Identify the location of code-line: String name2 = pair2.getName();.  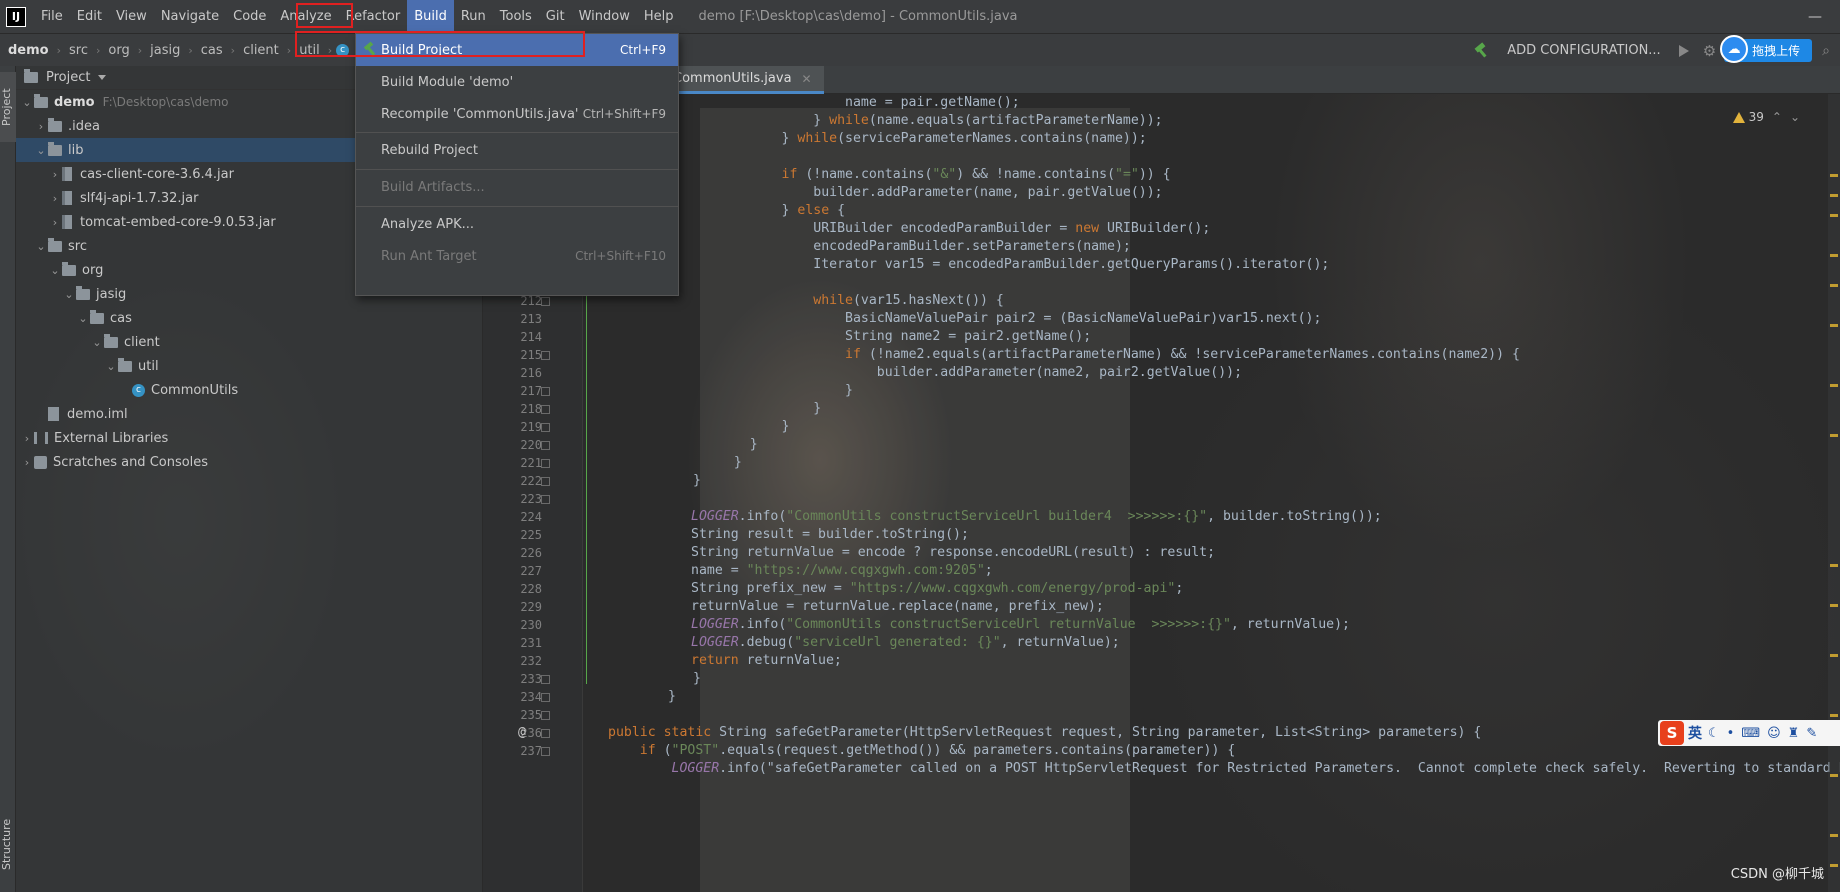
(904, 337).